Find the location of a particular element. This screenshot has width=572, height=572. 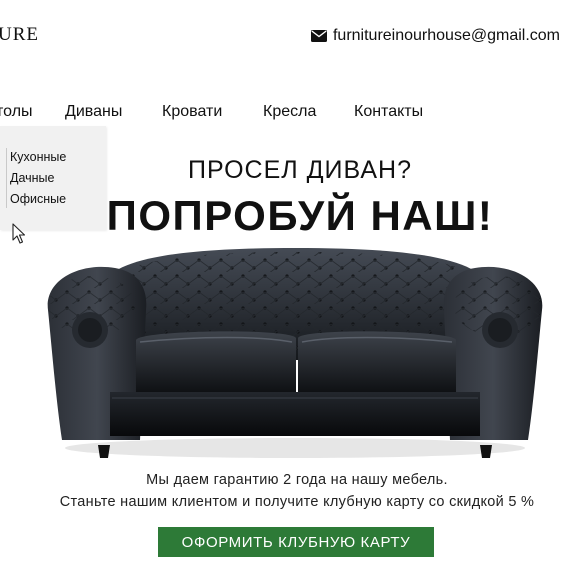

club-card-button: ОФОРМИТЬ КЛУБНУЮ КАРТУ is located at coordinates (296, 542).